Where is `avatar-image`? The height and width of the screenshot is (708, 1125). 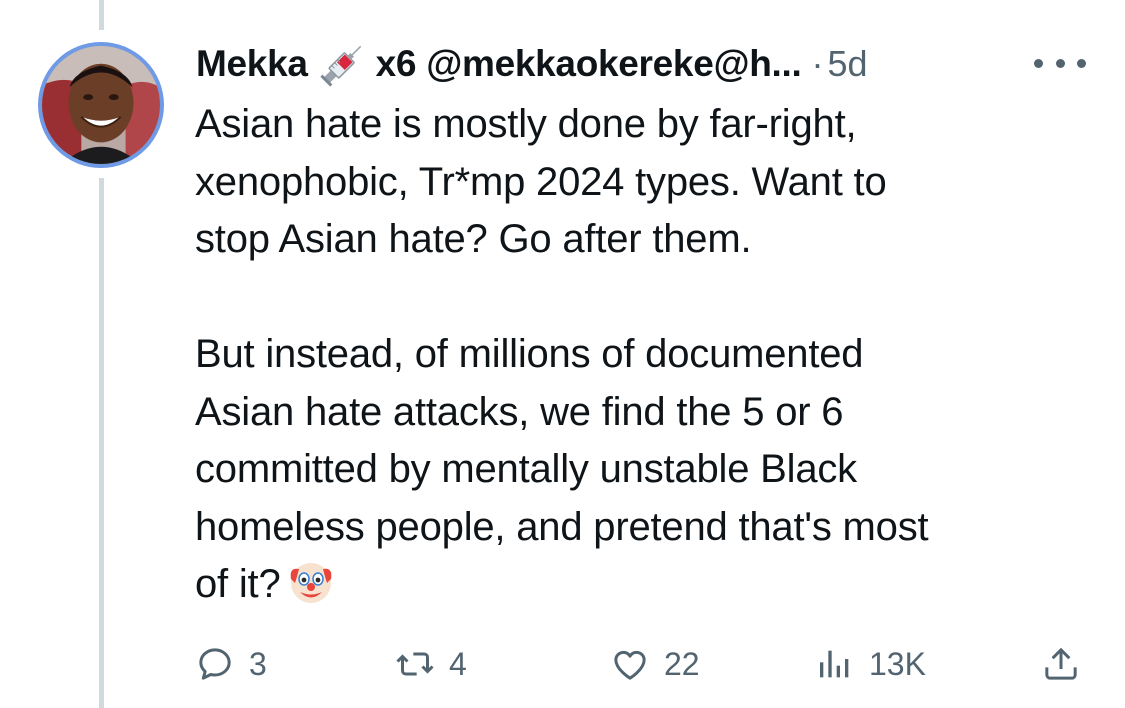
avatar-image is located at coordinates (101, 105).